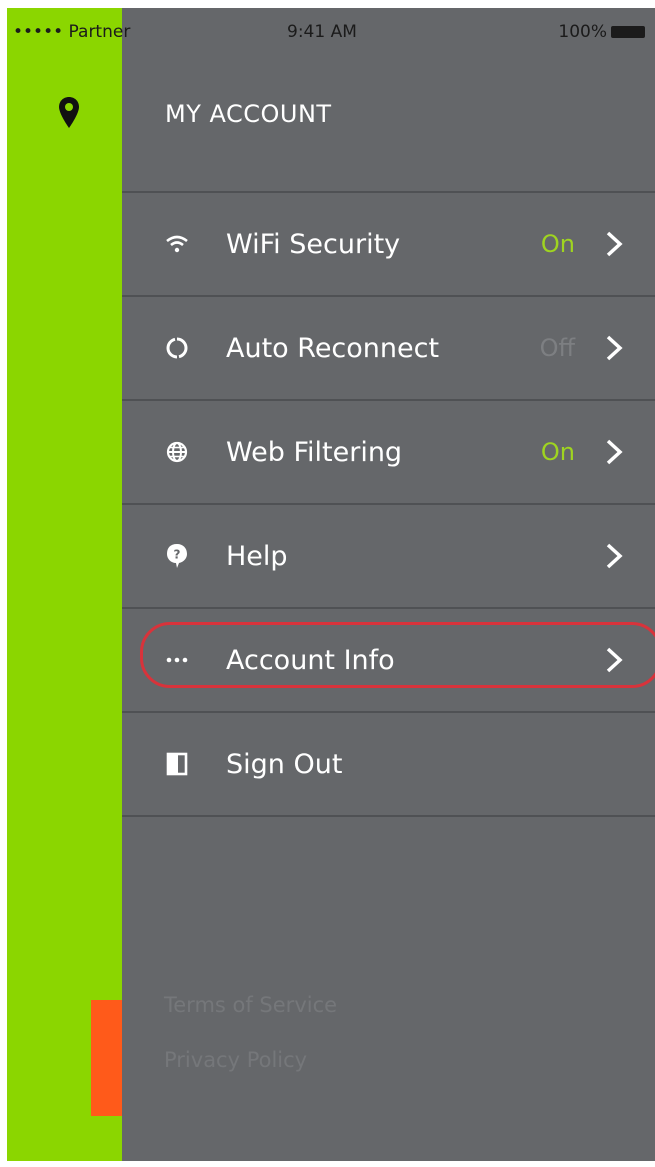 The height and width of the screenshot is (1167, 655). Describe the element at coordinates (72, 32) in the screenshot. I see `carrier-label: ••••• Partner` at that location.